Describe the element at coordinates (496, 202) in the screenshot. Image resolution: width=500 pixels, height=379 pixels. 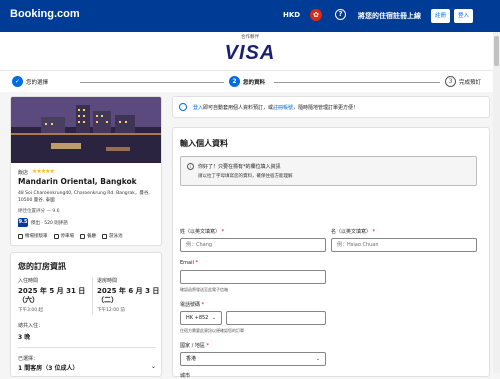
I see `page-scrollbar` at that location.